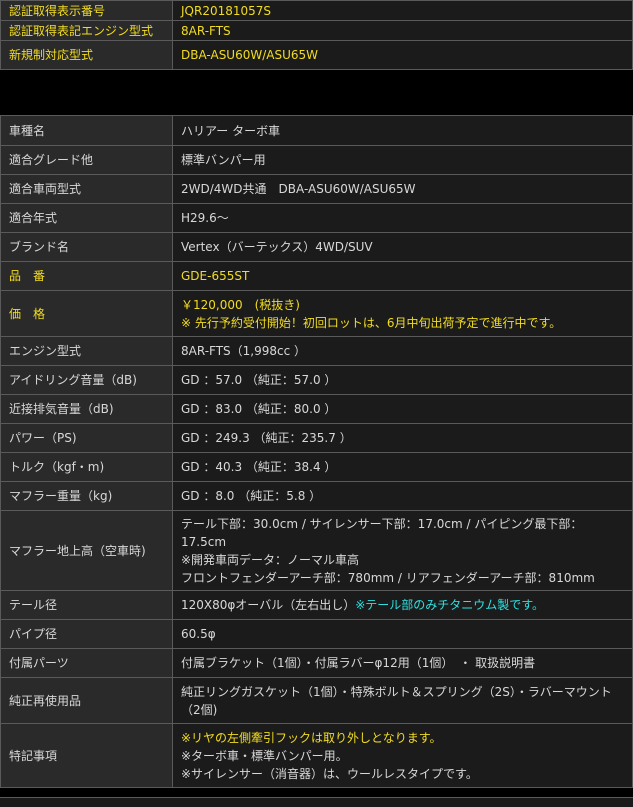 The width and height of the screenshot is (633, 807). I want to click on part-no-label: 品 番, so click(86, 276).